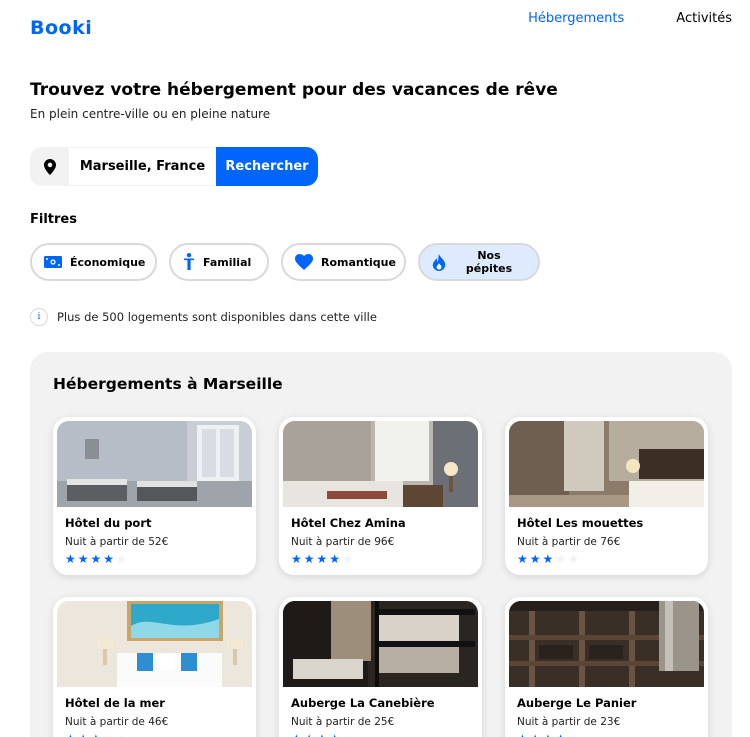 This screenshot has width=750, height=737. What do you see at coordinates (439, 262) in the screenshot?
I see `flame-icon` at bounding box center [439, 262].